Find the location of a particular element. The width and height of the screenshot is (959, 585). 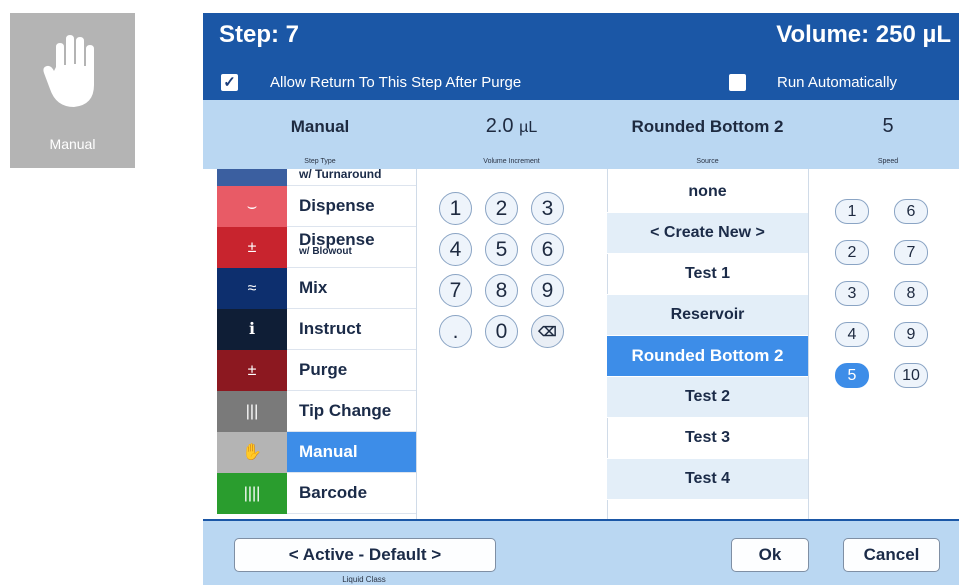

source-item: Test 4 is located at coordinates (707, 479).